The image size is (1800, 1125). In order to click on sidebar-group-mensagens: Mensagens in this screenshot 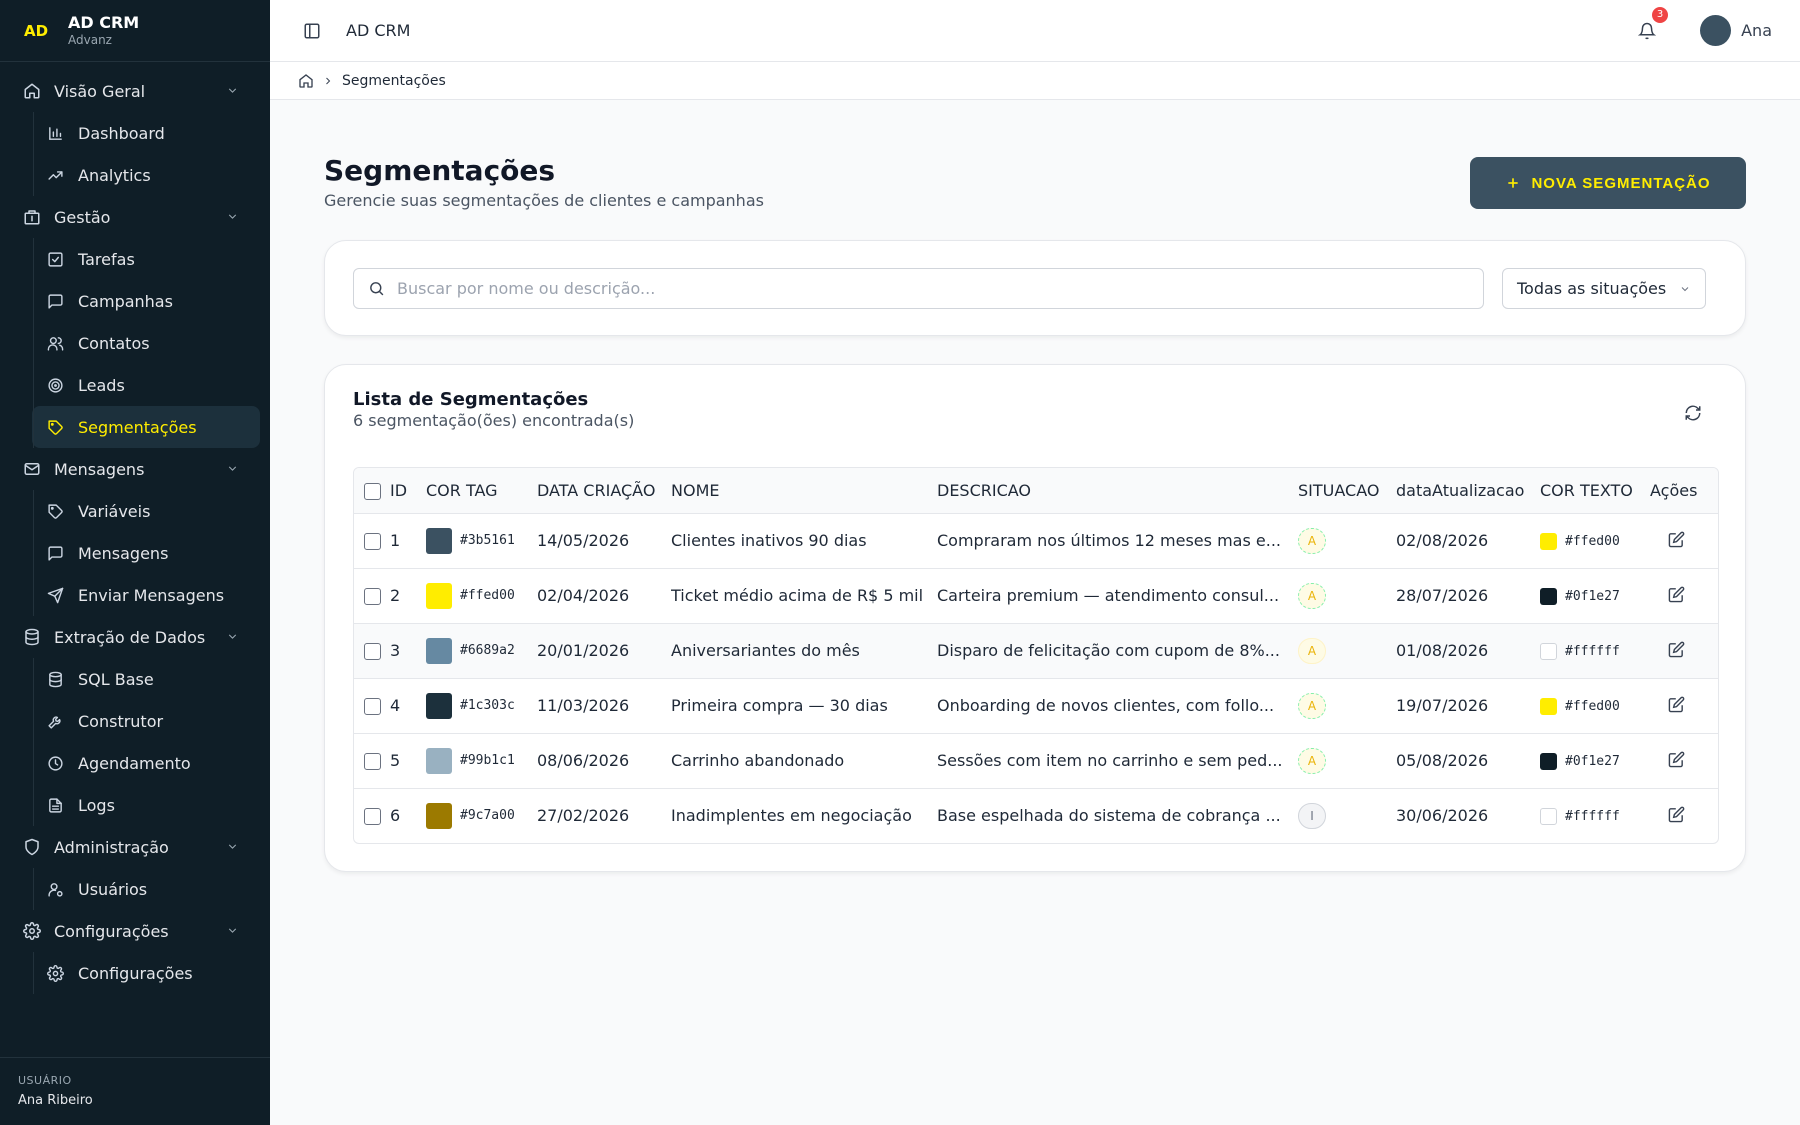, I will do `click(135, 469)`.